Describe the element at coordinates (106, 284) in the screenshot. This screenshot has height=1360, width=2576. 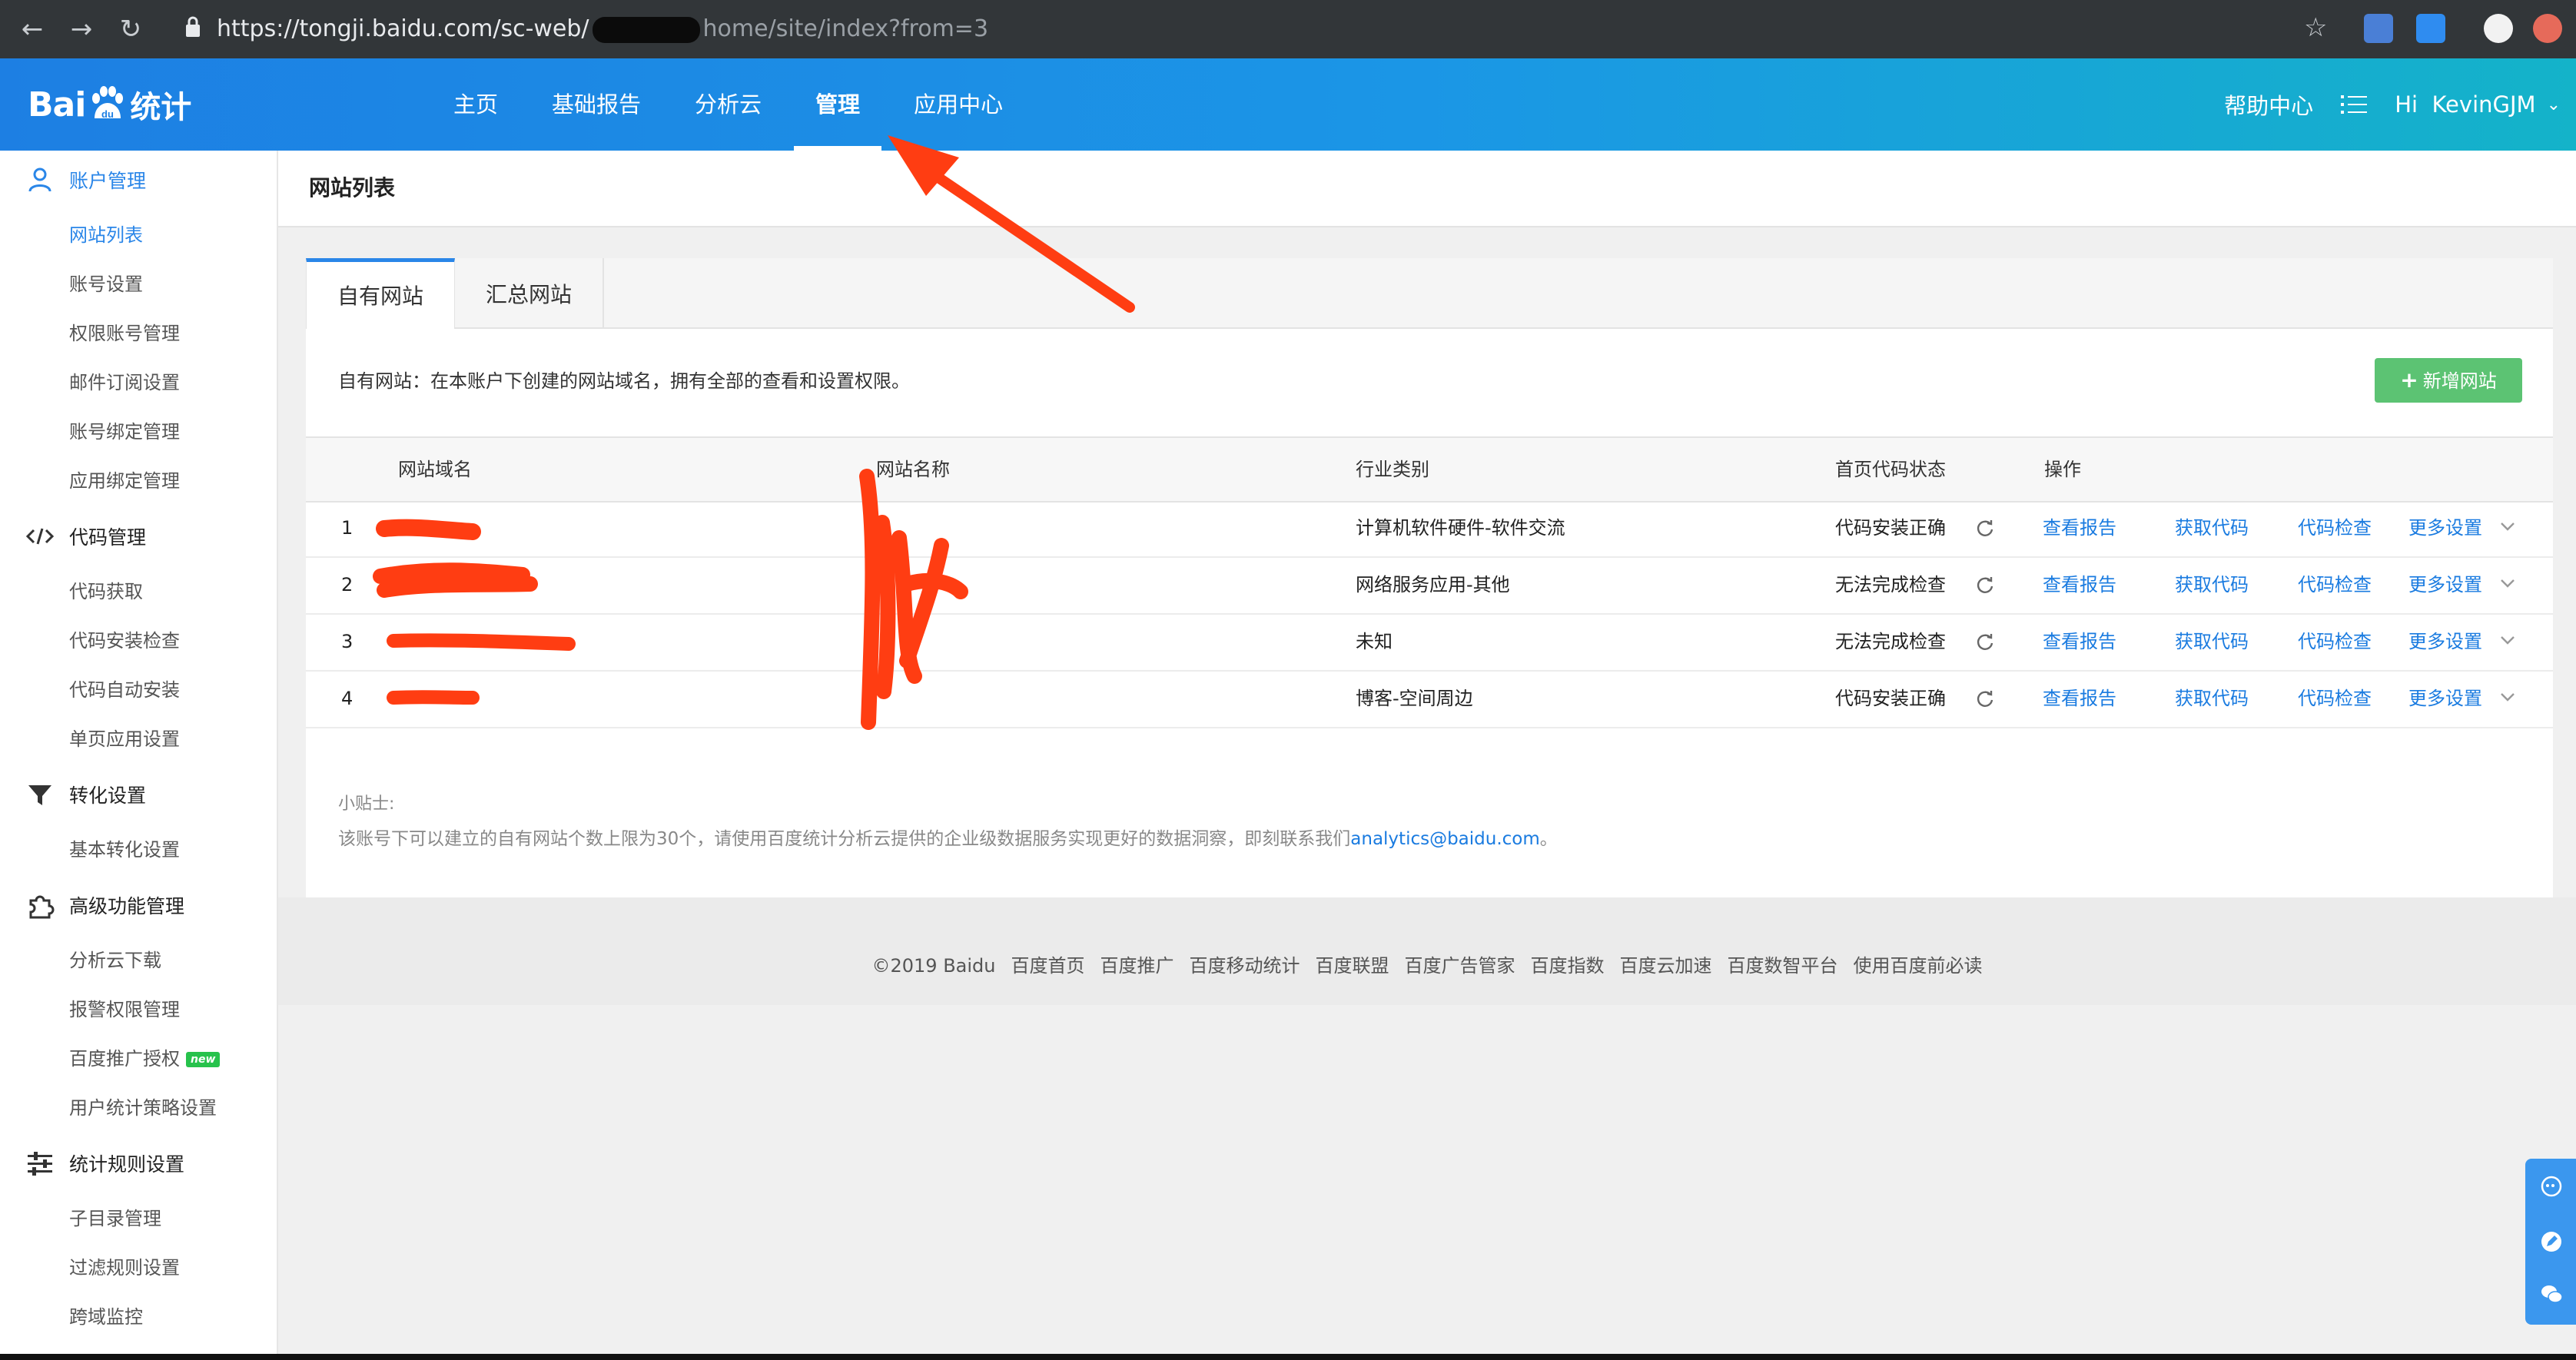
I see `sidebar-item-account-settings: 账号设置` at that location.